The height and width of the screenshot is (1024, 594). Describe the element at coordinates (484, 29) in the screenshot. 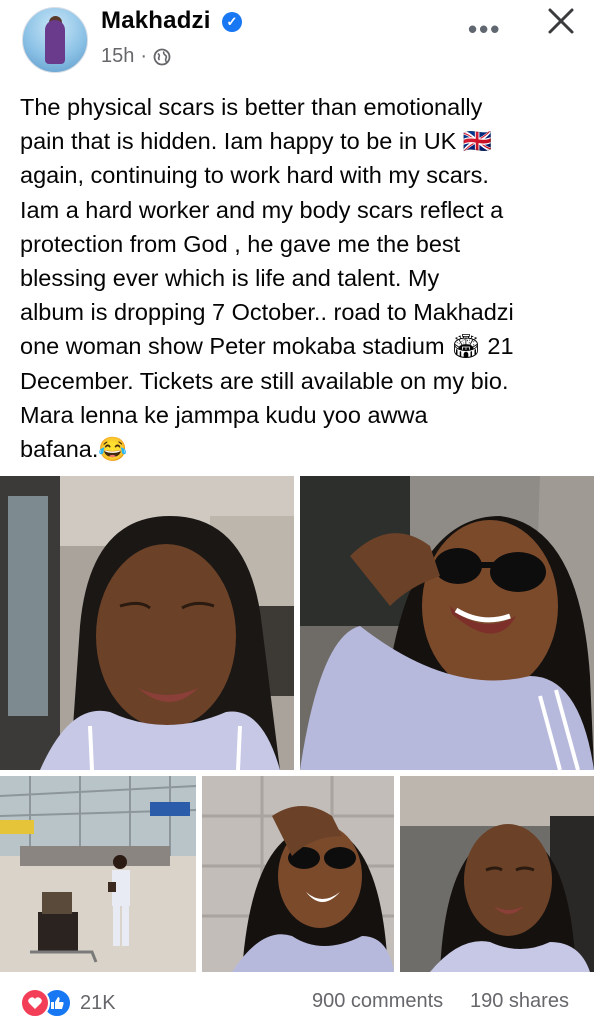

I see `more-options-icon: •••` at that location.